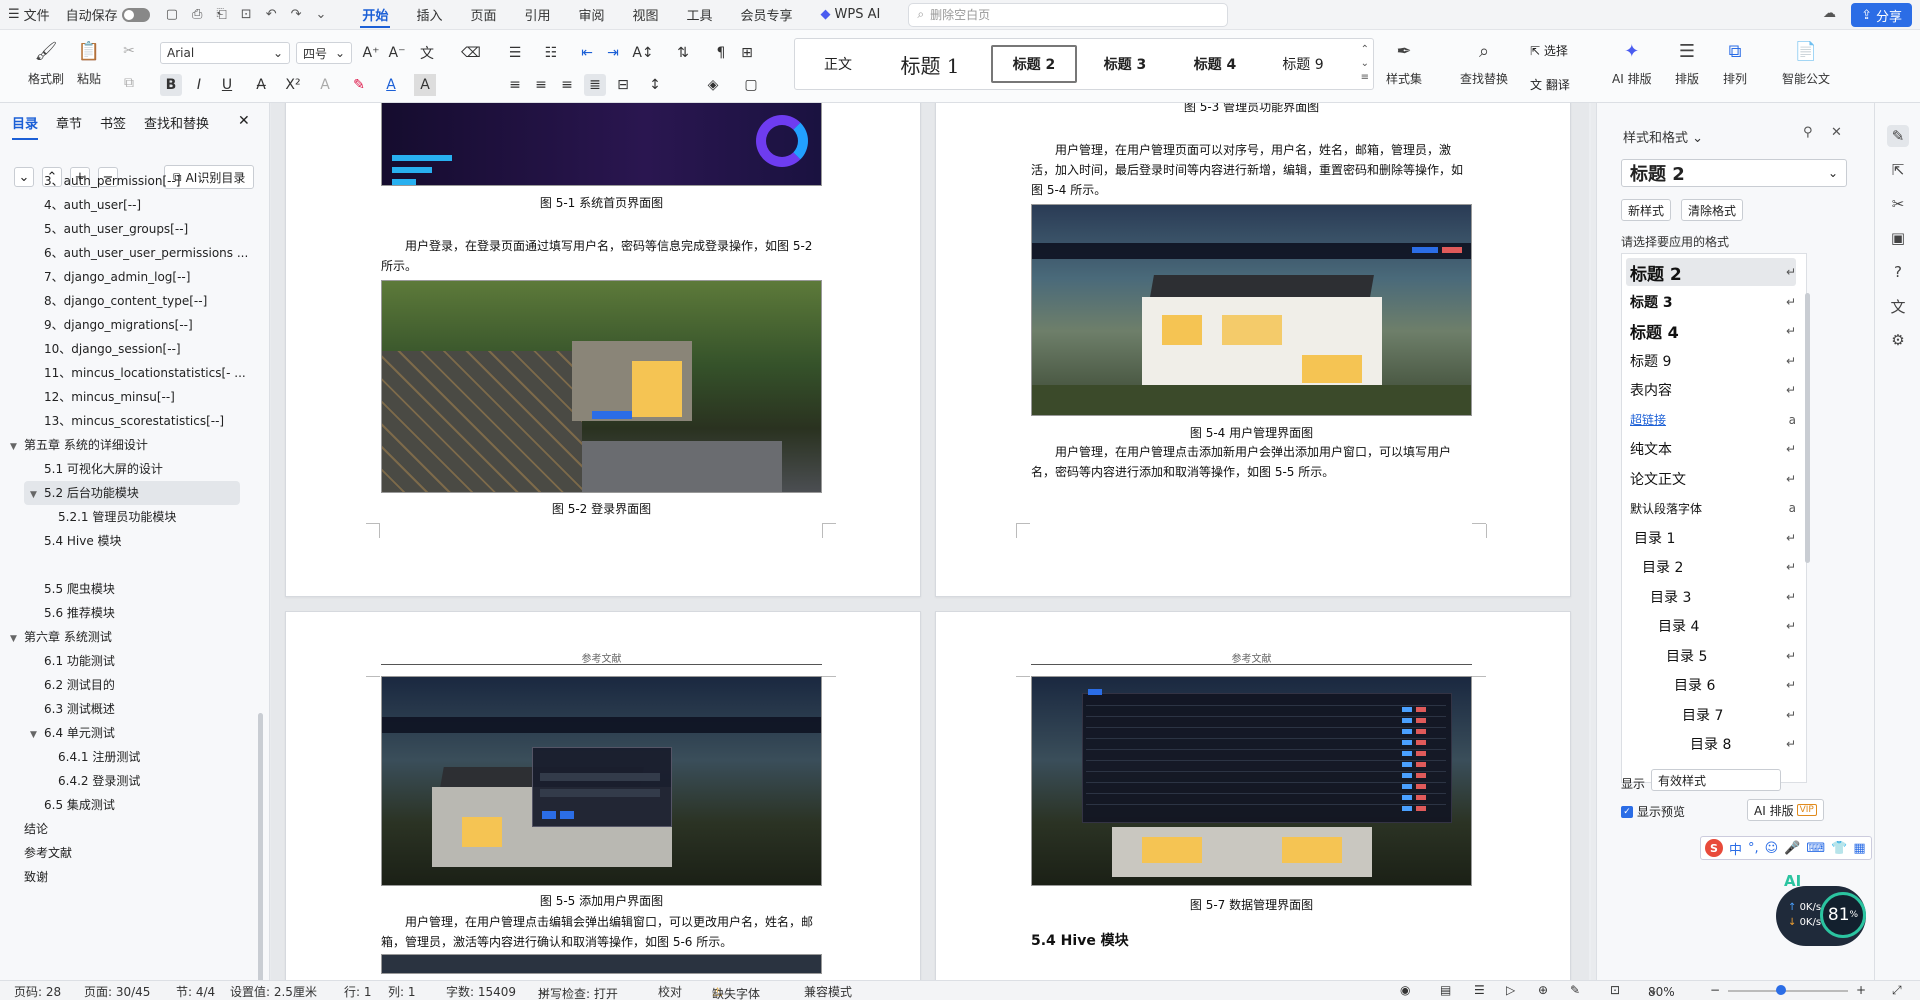  Describe the element at coordinates (683, 53) in the screenshot. I see `sort-icon: ⇅` at that location.